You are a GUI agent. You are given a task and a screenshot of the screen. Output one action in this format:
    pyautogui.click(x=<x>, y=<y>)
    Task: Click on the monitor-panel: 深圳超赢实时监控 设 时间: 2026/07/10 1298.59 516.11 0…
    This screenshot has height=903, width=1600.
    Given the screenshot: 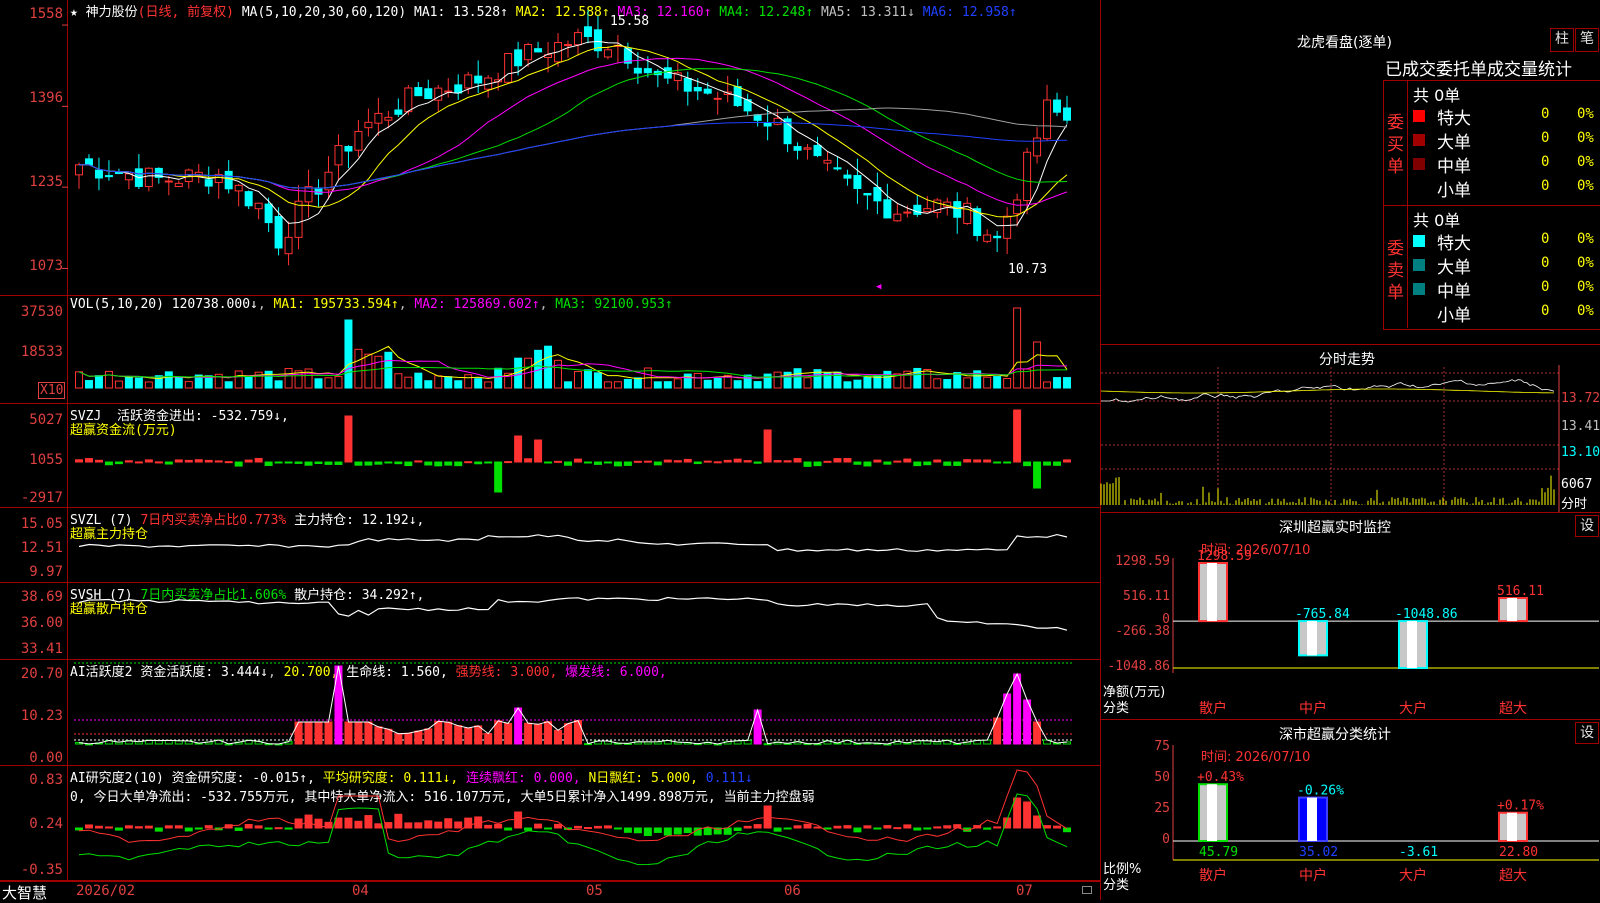 What is the action you would take?
    pyautogui.click(x=1350, y=615)
    